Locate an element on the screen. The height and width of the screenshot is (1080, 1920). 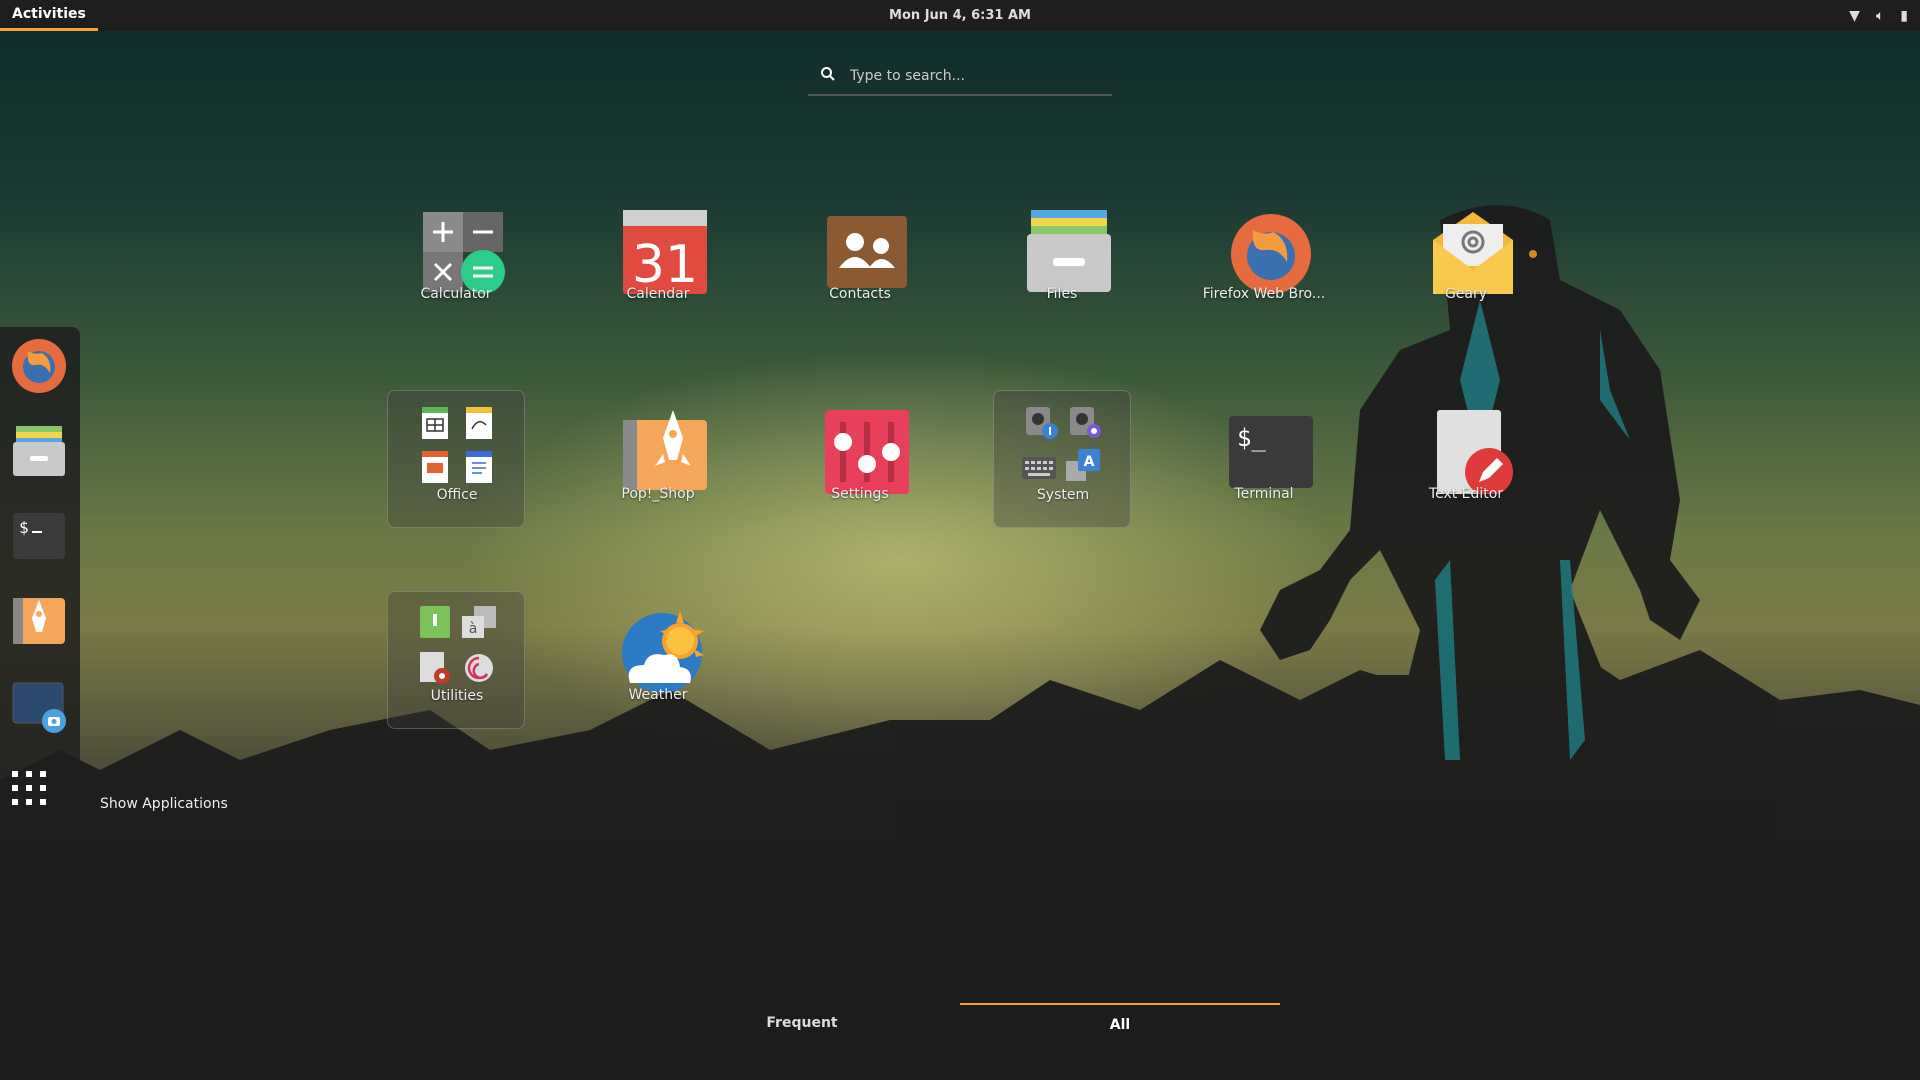
app-label: Files is located at coordinates (1062, 294).